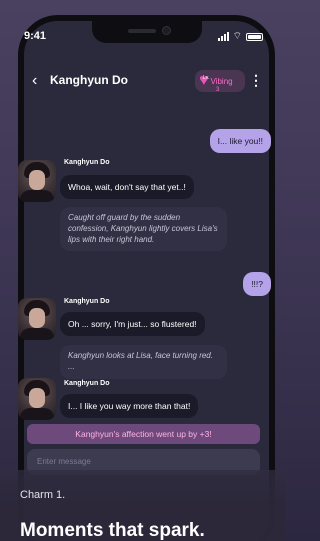 The height and width of the screenshot is (541, 320). I want to click on status-icons: ⌔, so click(240, 36).